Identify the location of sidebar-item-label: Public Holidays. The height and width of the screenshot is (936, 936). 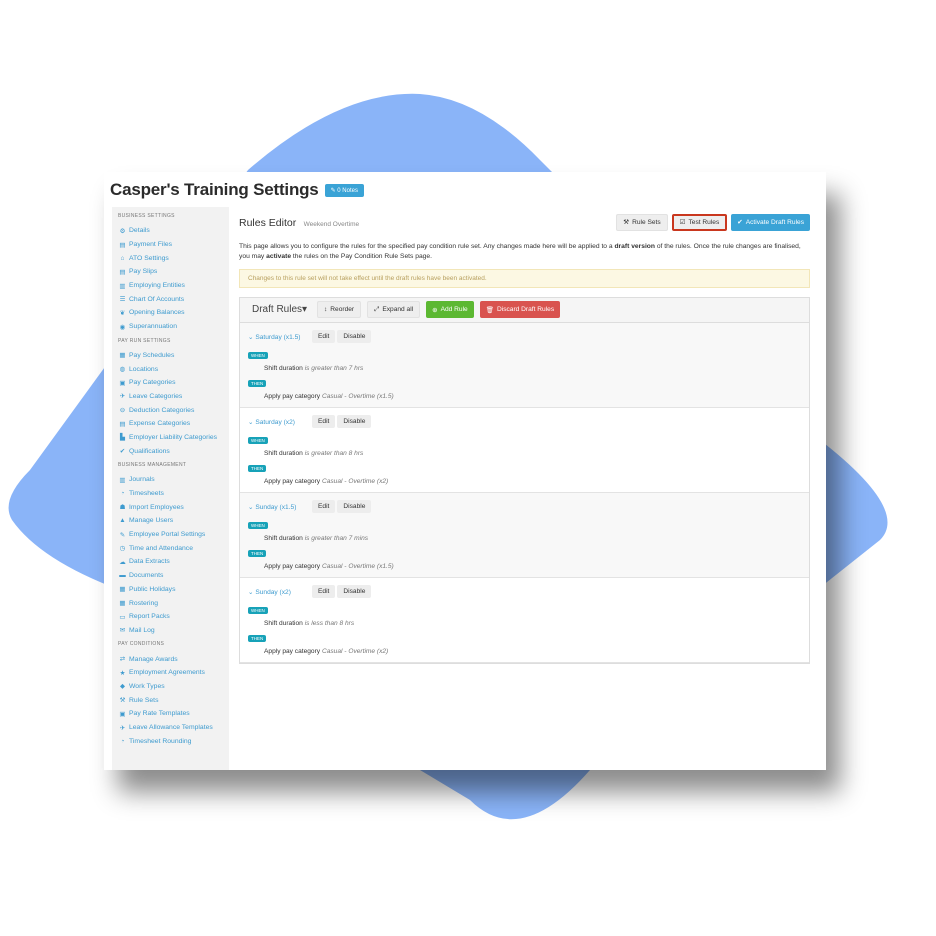
(152, 589).